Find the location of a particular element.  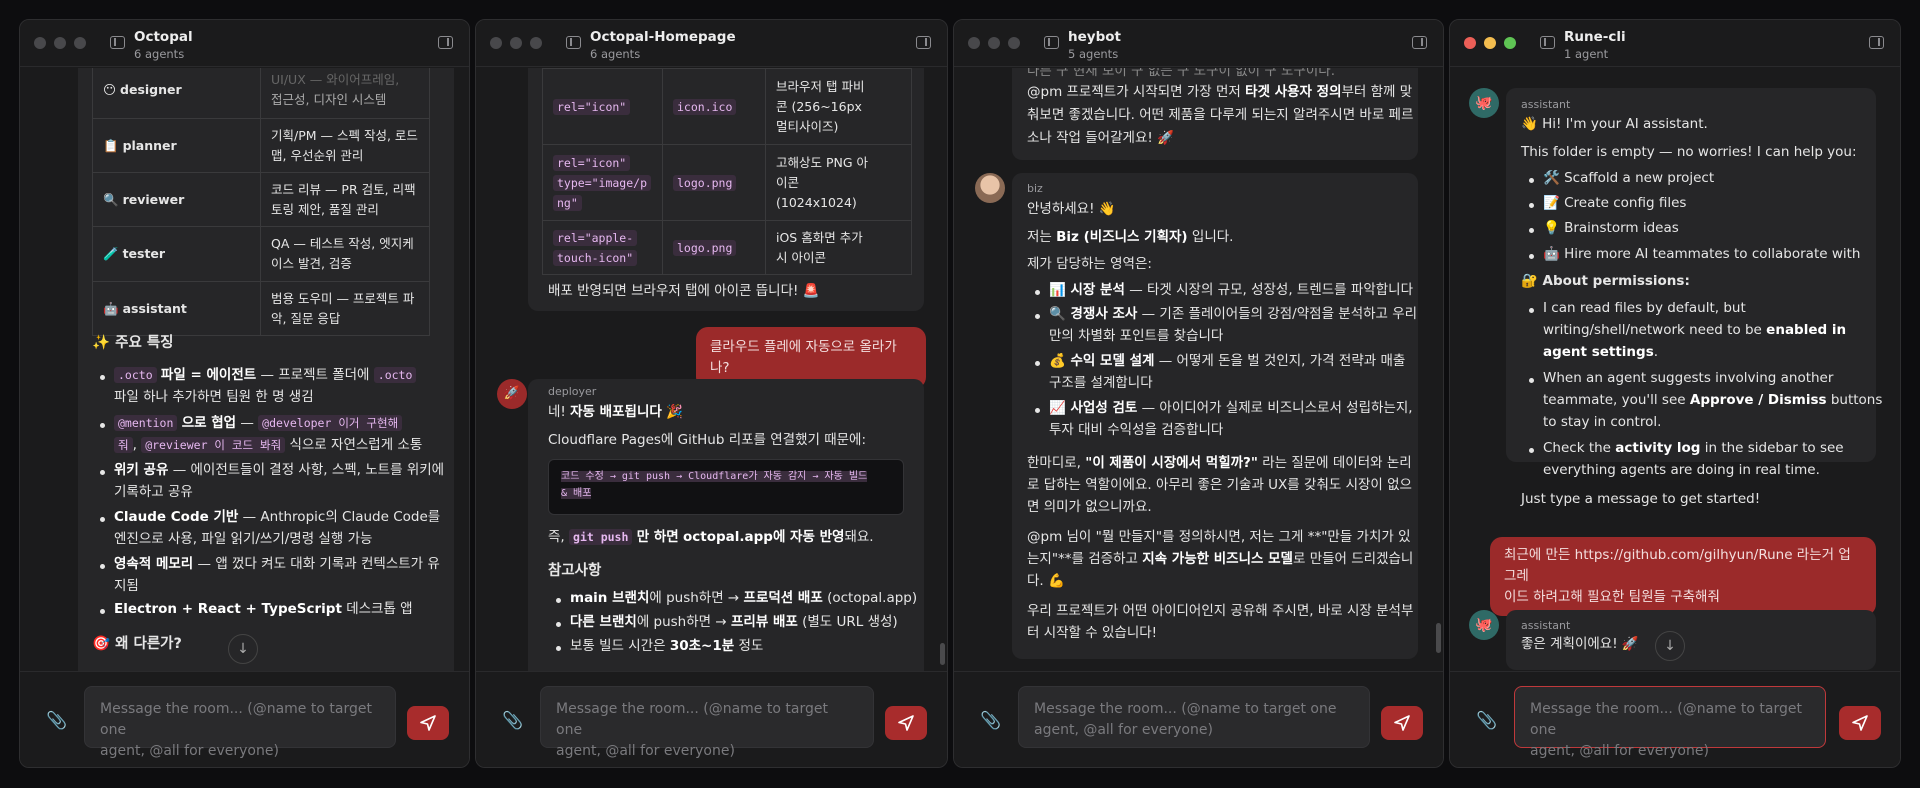

text: 는지"**를 검증하고 is located at coordinates (1082, 559).